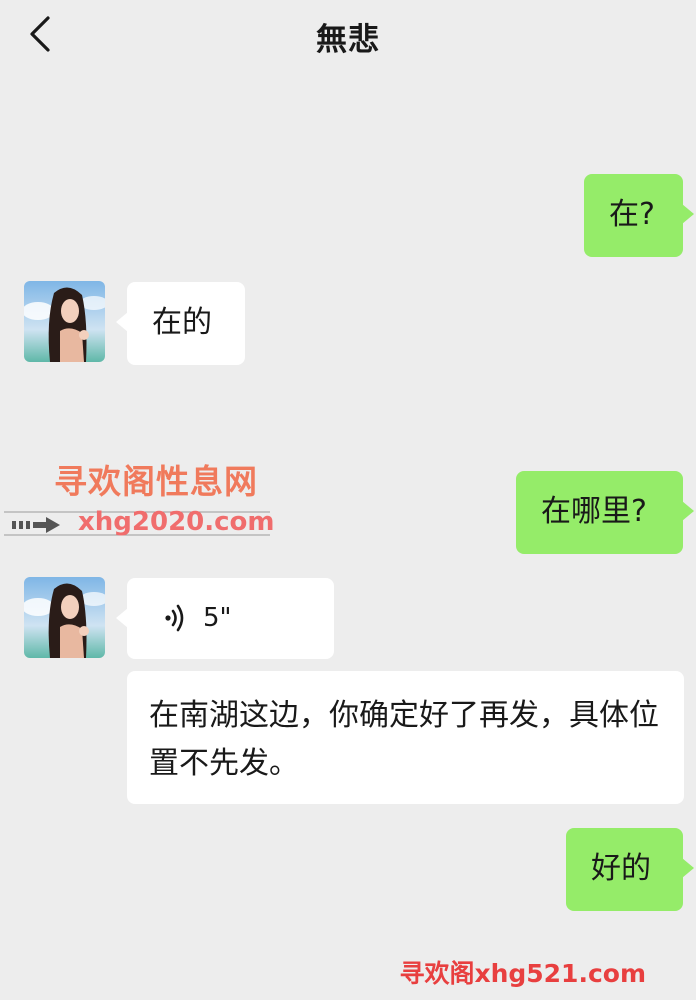 Image resolution: width=696 pixels, height=1000 pixels. I want to click on watermark-bottom: 寻欢阁xhg521.com, so click(522, 973).